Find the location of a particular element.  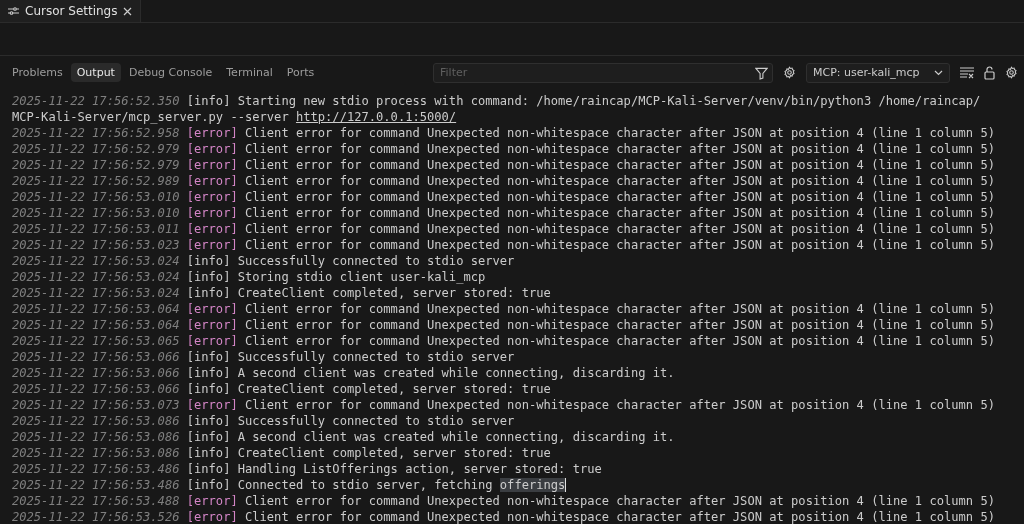

log-timestamp: 2025-11-22 17:56:52.958 is located at coordinates (96, 133).